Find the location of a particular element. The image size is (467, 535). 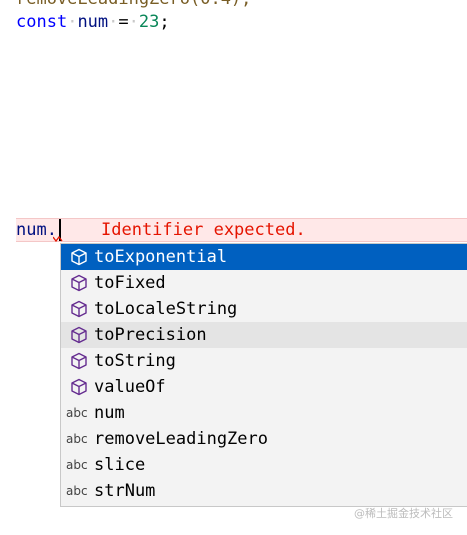

watermark: @稀土掘金技术社区 is located at coordinates (403, 513).